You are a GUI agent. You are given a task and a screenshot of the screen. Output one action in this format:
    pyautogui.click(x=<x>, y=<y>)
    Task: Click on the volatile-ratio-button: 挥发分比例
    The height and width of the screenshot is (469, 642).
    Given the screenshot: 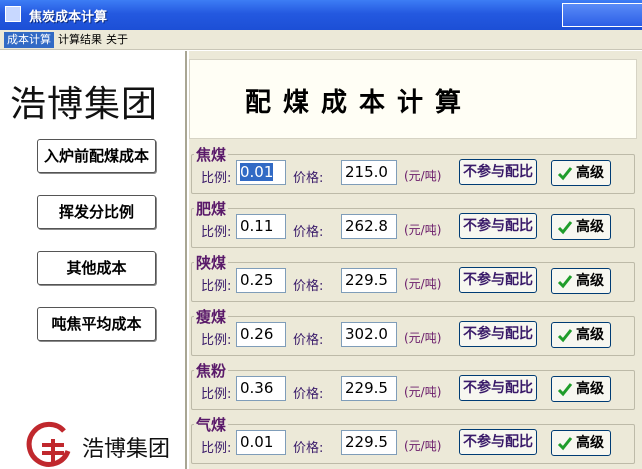 What is the action you would take?
    pyautogui.click(x=96, y=212)
    